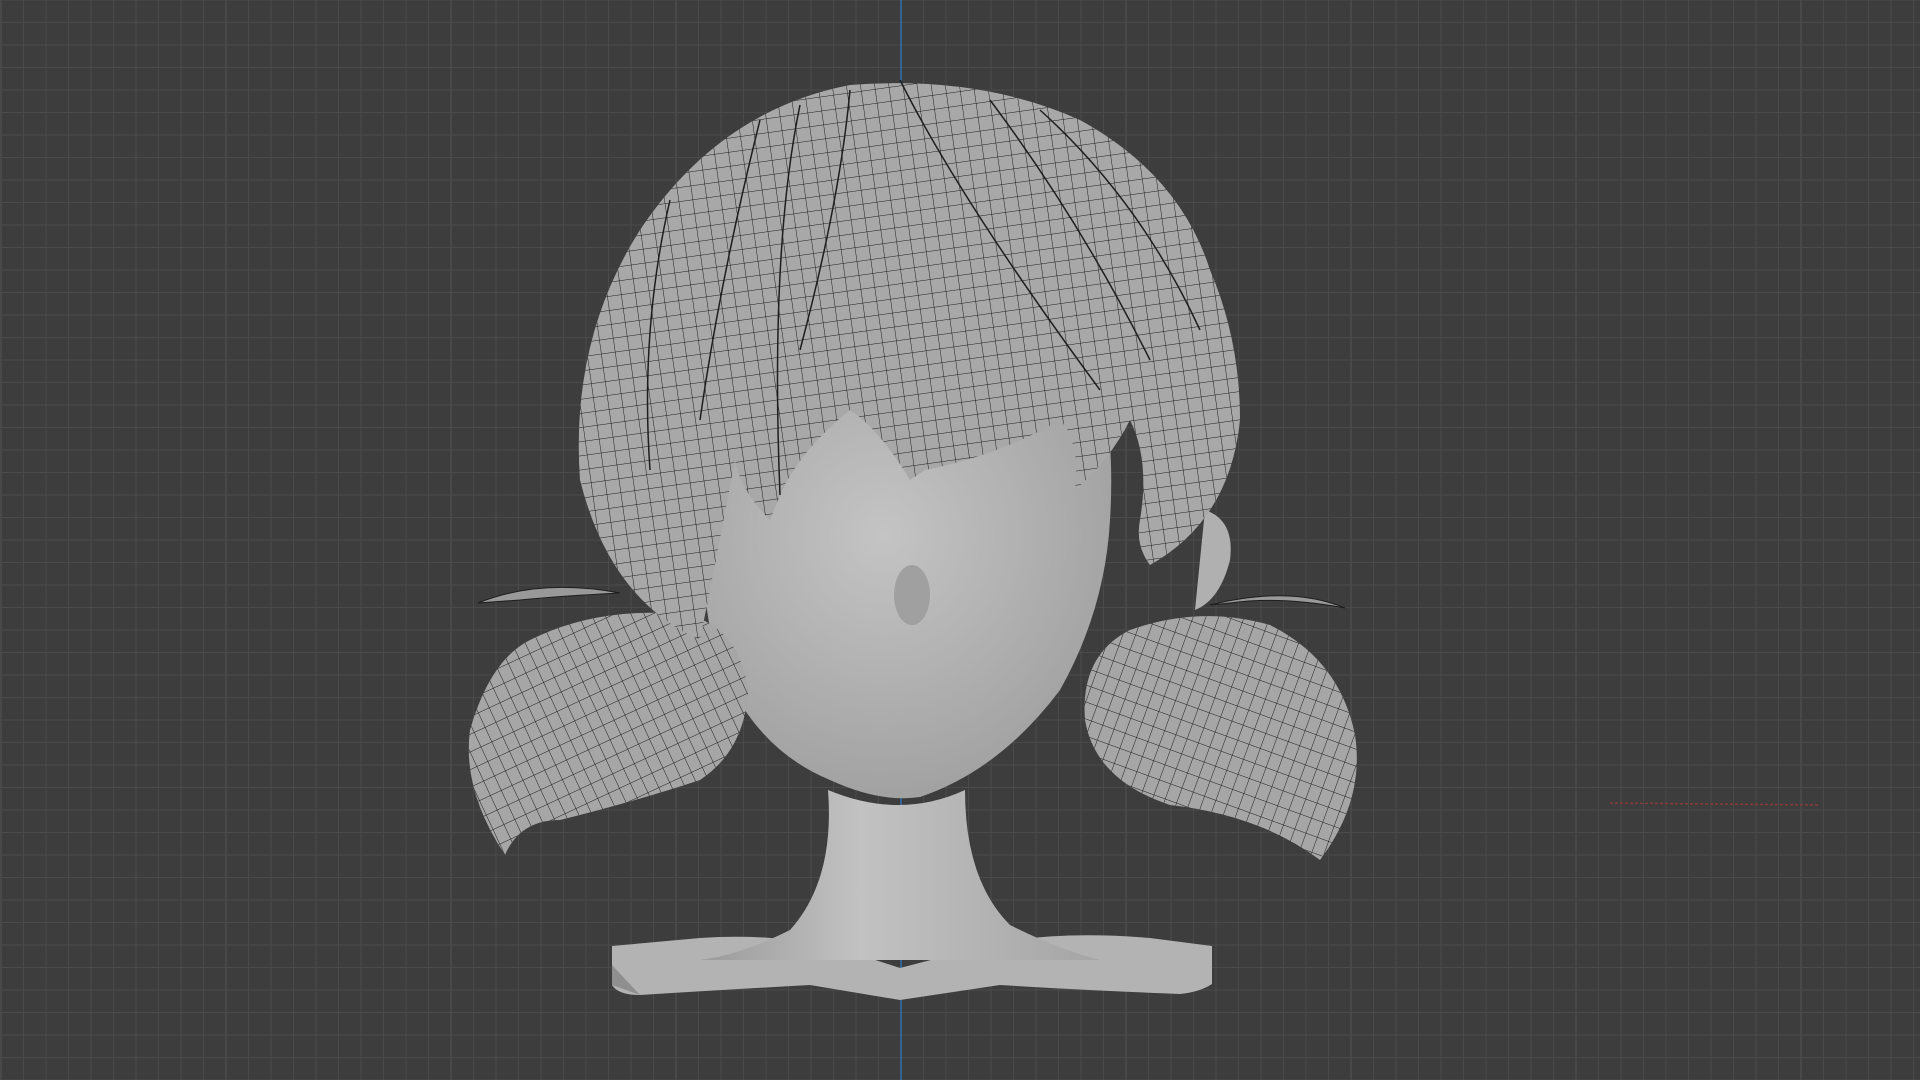 The width and height of the screenshot is (1920, 1080). What do you see at coordinates (912, 595) in the screenshot?
I see `nose` at bounding box center [912, 595].